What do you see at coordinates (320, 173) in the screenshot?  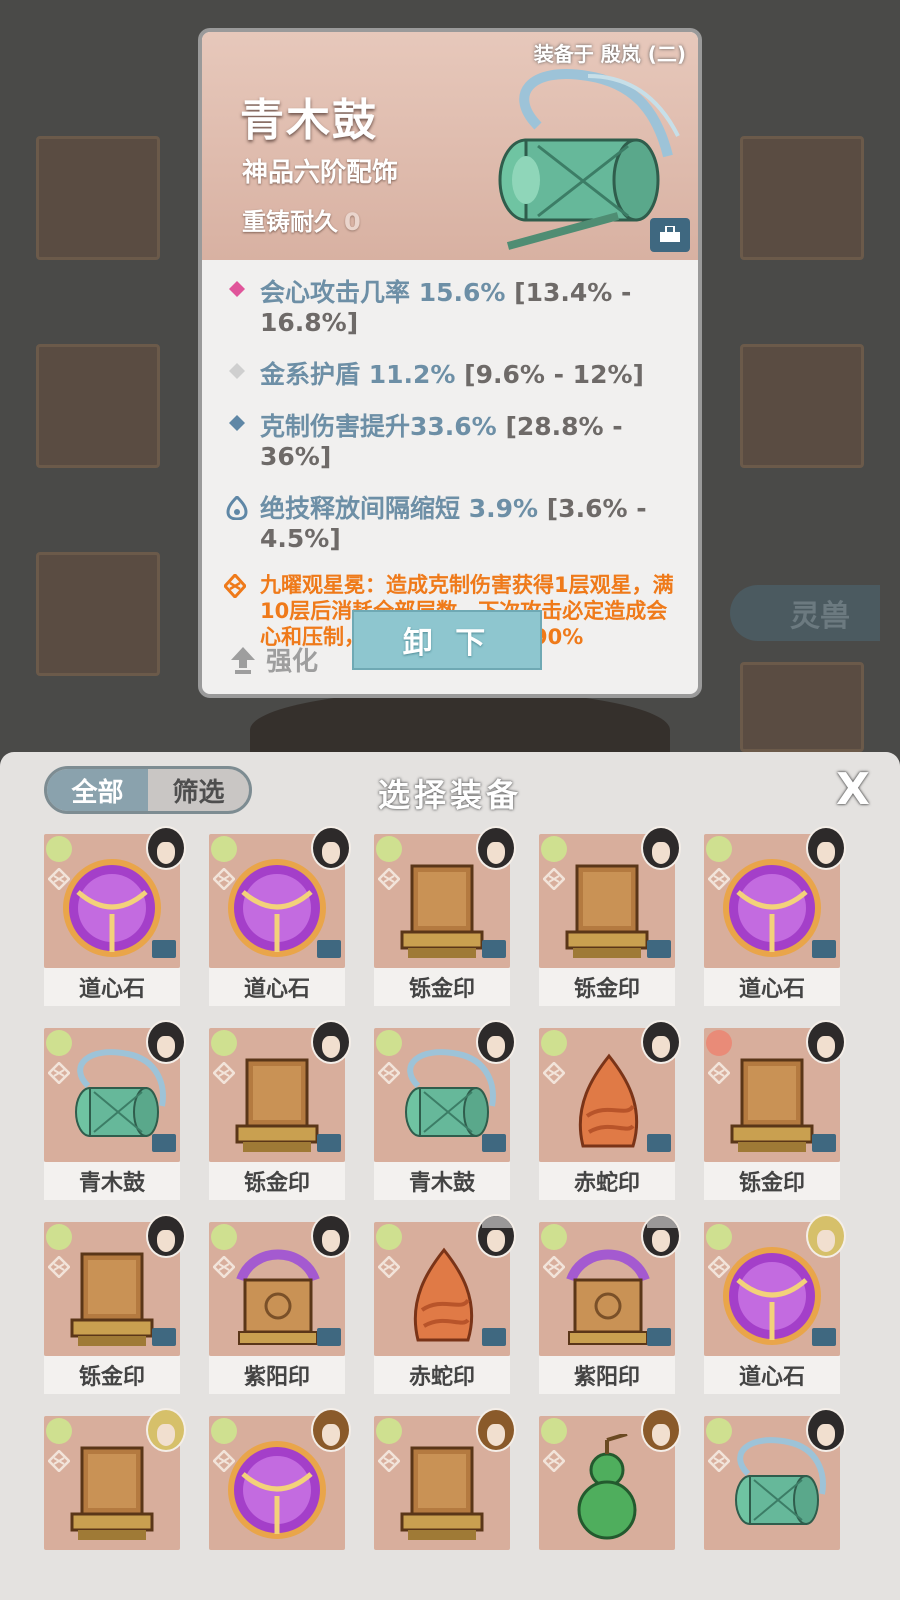 I see `item-grade: 神品六阶配饰` at bounding box center [320, 173].